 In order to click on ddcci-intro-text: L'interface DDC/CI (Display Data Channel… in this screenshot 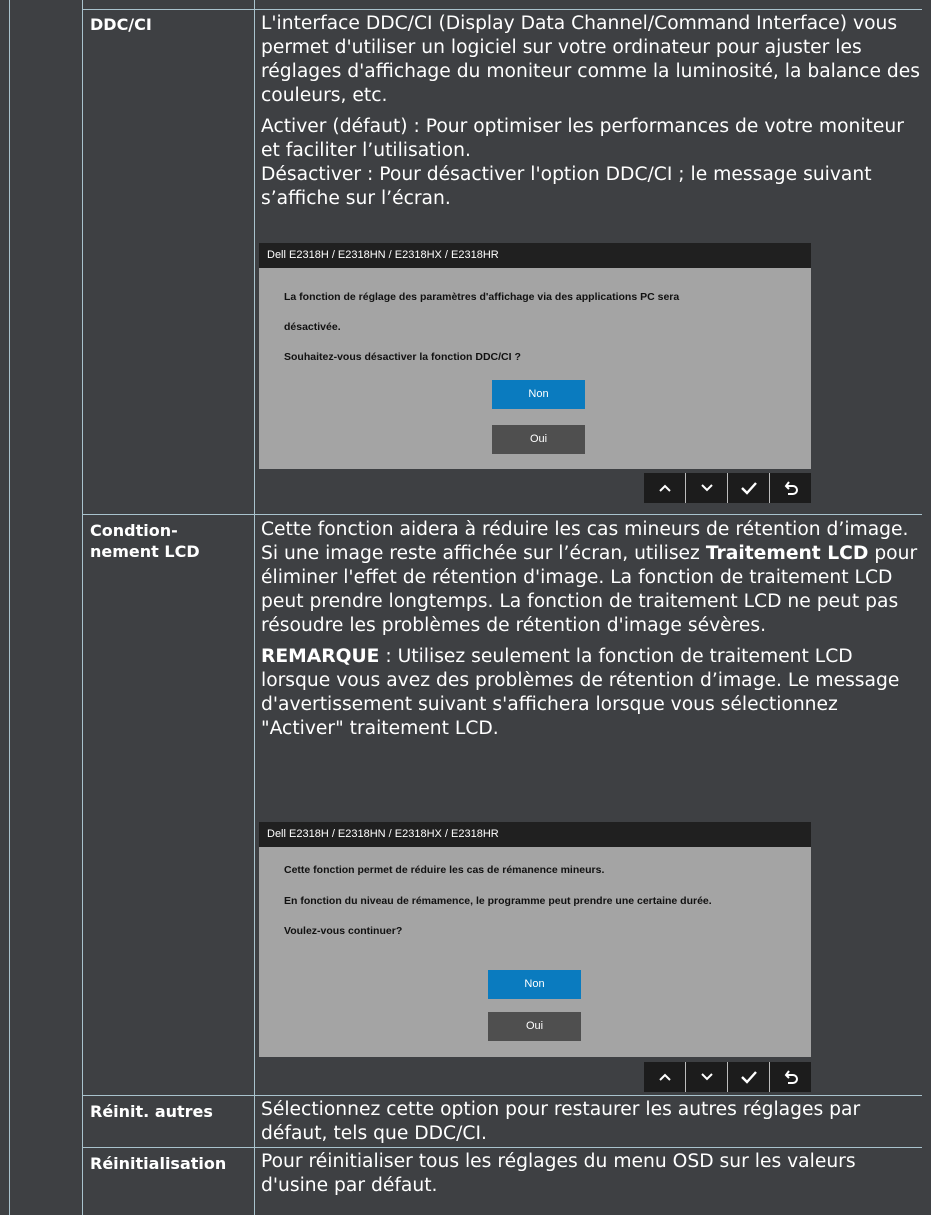, I will do `click(590, 59)`.